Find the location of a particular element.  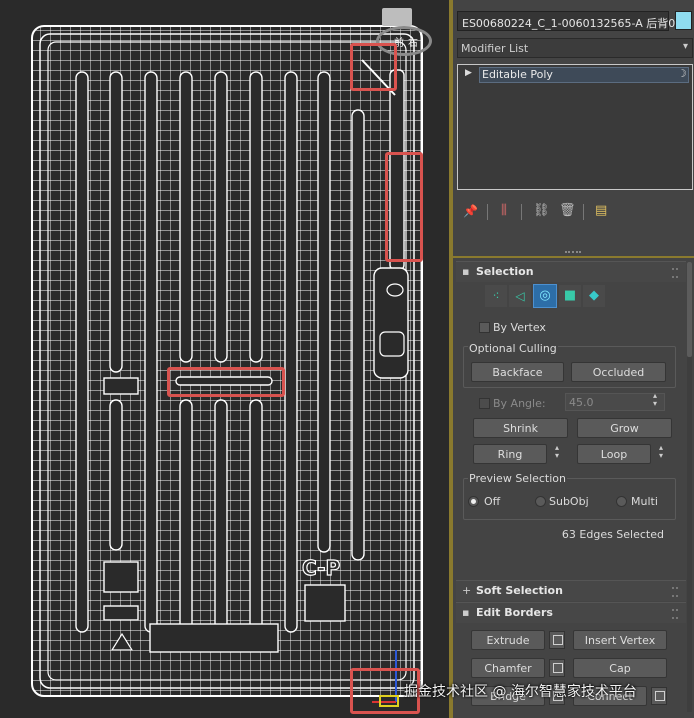

angle-value: 45.0 is located at coordinates (581, 402).